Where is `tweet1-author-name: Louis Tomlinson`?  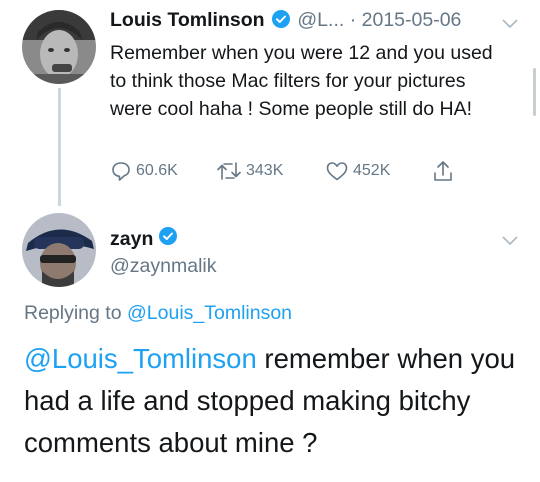 tweet1-author-name: Louis Tomlinson is located at coordinates (187, 20).